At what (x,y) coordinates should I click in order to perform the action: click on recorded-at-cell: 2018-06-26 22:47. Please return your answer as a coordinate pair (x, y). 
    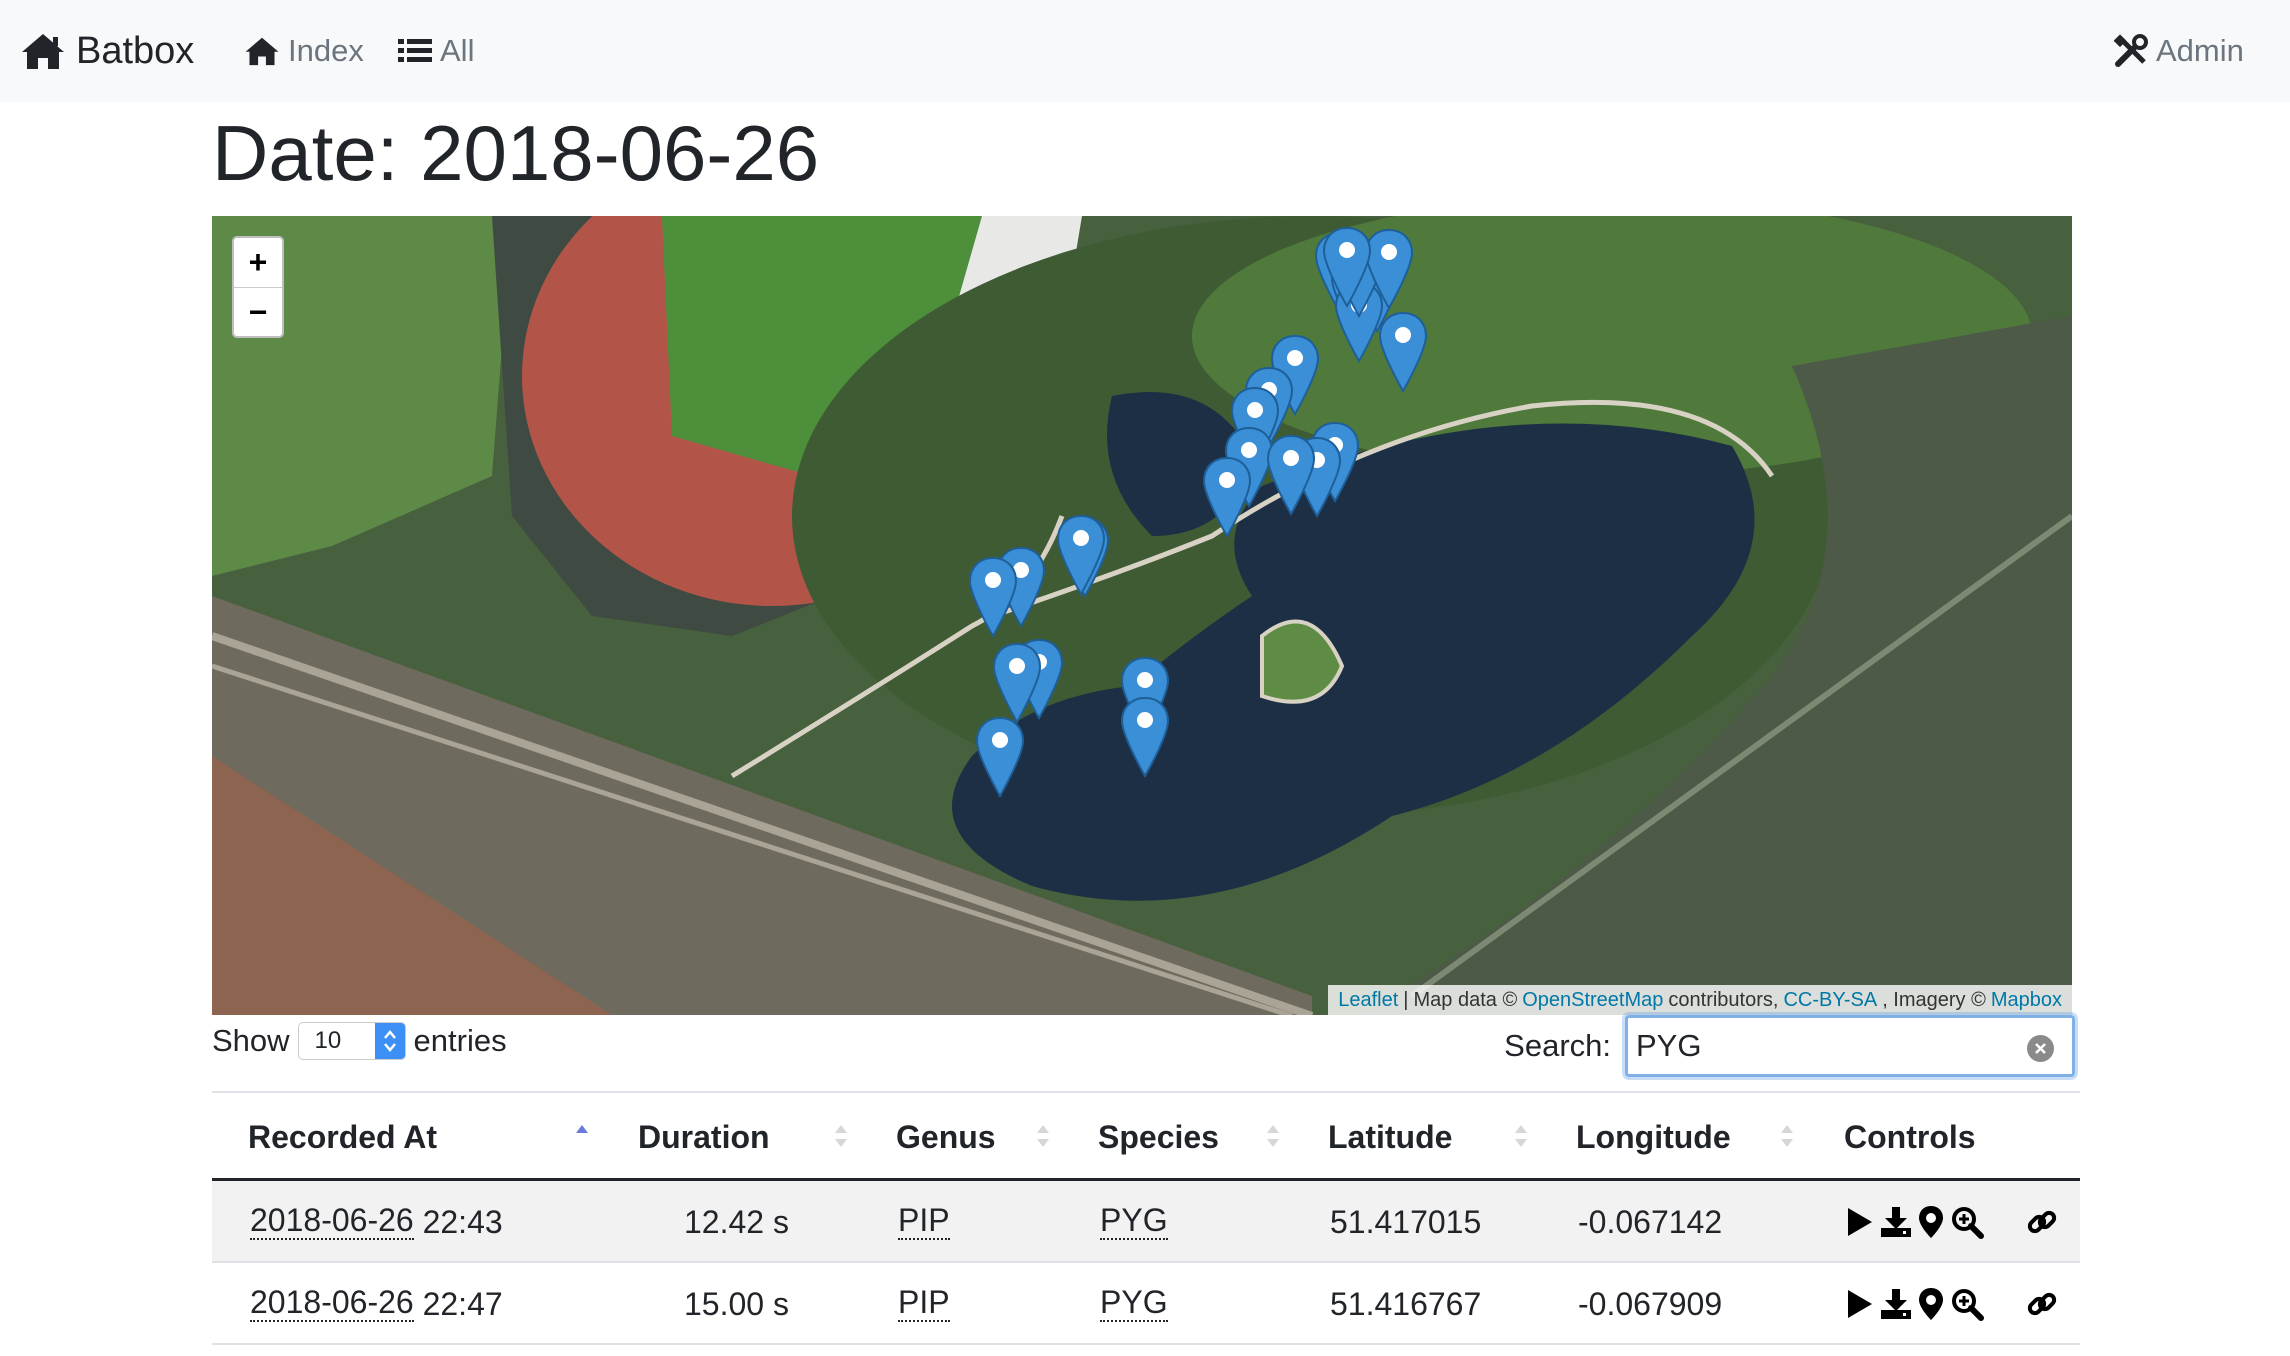
    Looking at the image, I should click on (376, 1304).